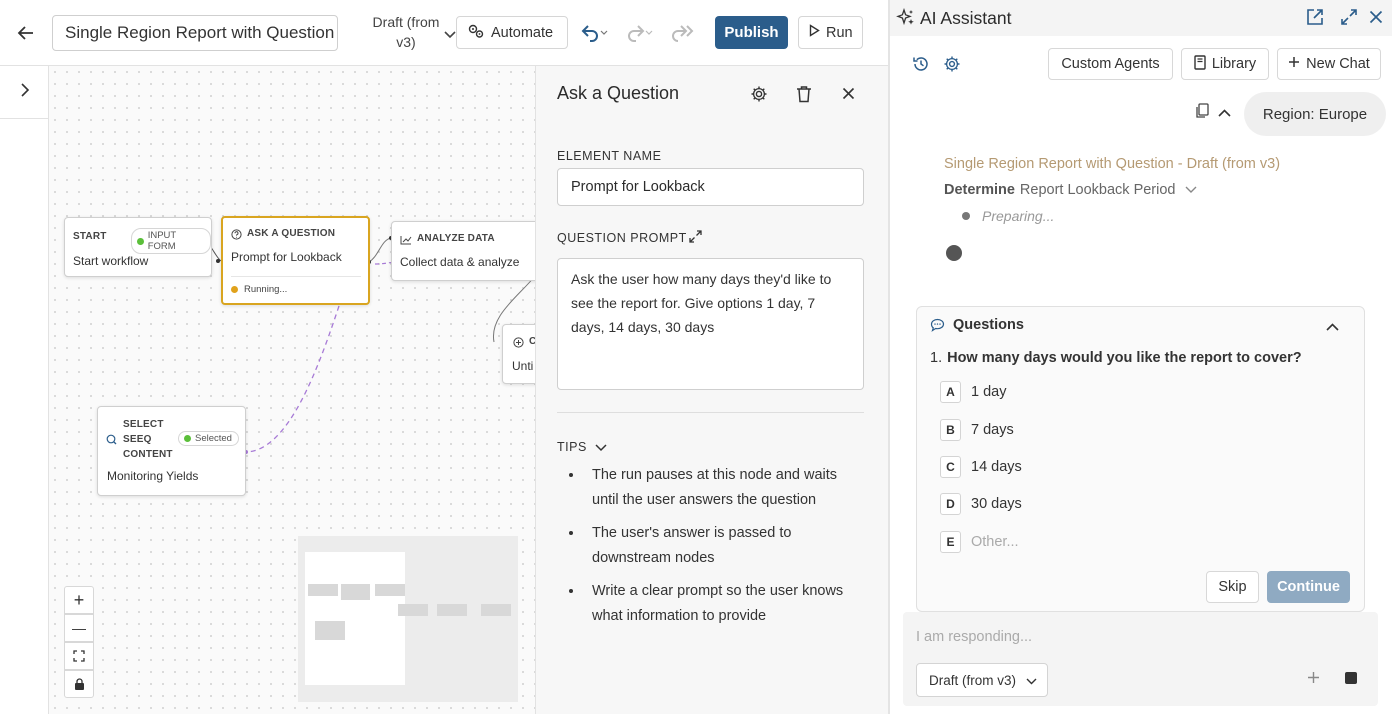 This screenshot has width=1392, height=714. I want to click on node-select-type-line1: SELECT, so click(143, 424).